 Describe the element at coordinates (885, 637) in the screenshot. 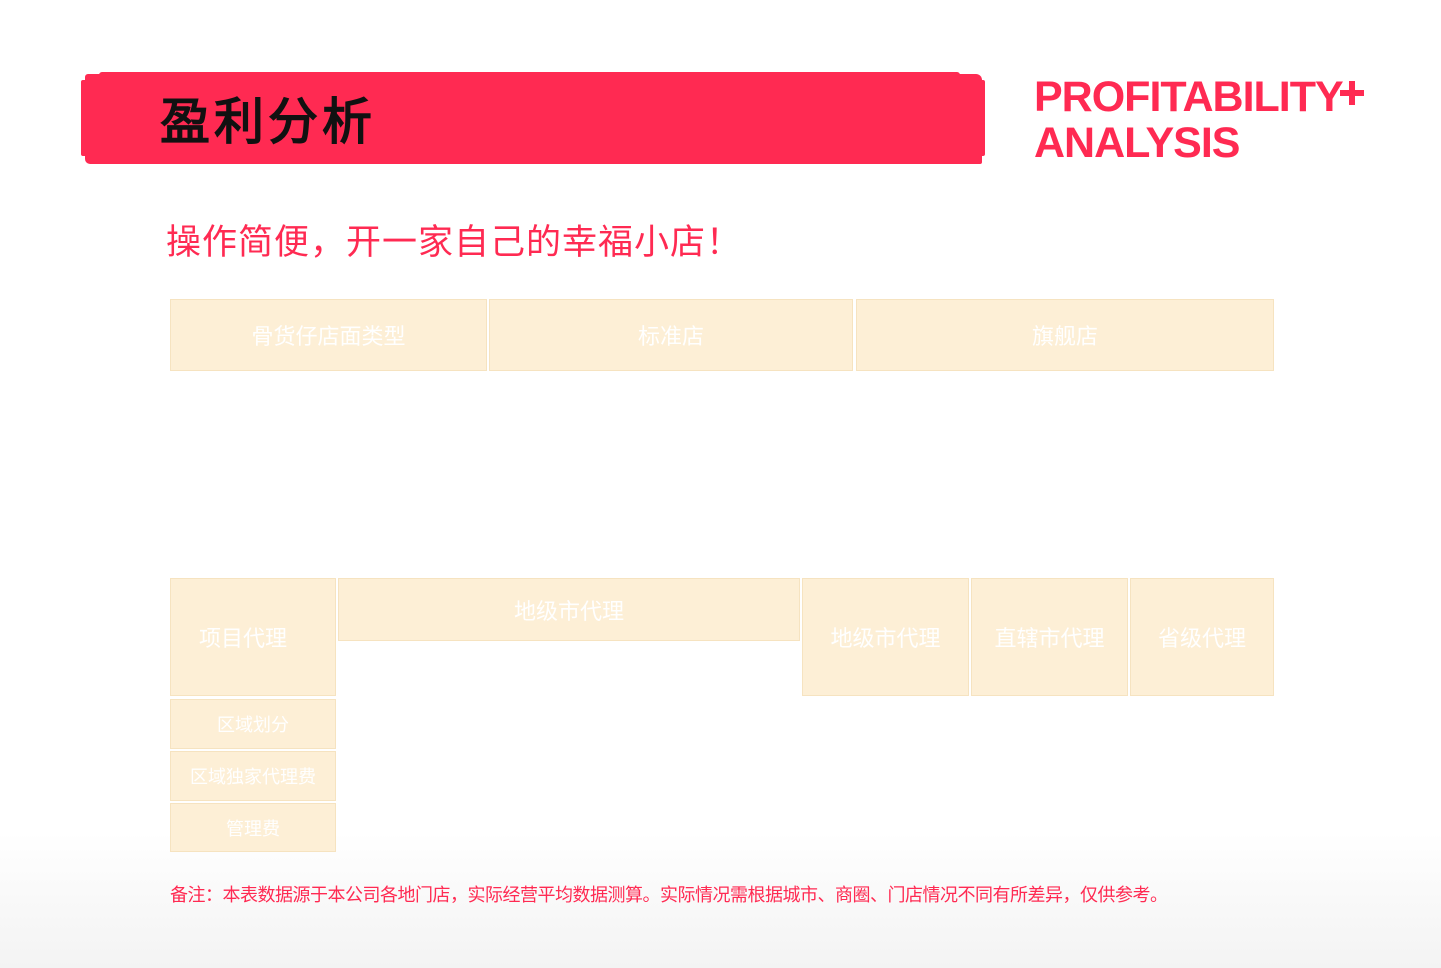

I see `table2-header-prefecture-agency-b: 地级市代理` at that location.